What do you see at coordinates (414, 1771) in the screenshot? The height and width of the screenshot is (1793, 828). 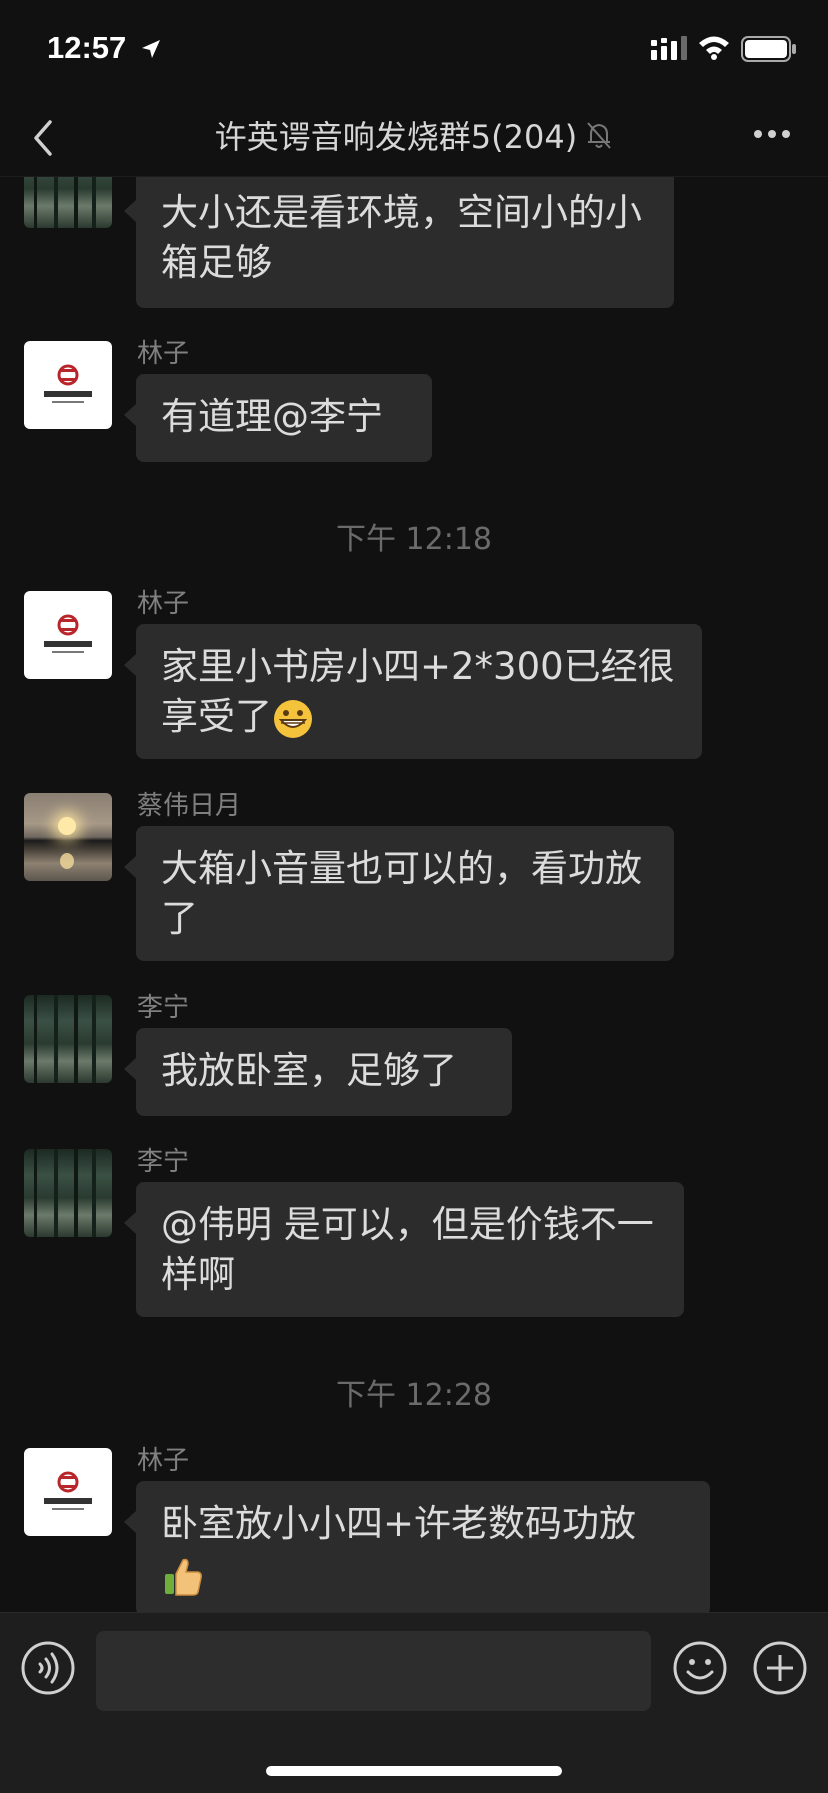 I see `home-indicator` at bounding box center [414, 1771].